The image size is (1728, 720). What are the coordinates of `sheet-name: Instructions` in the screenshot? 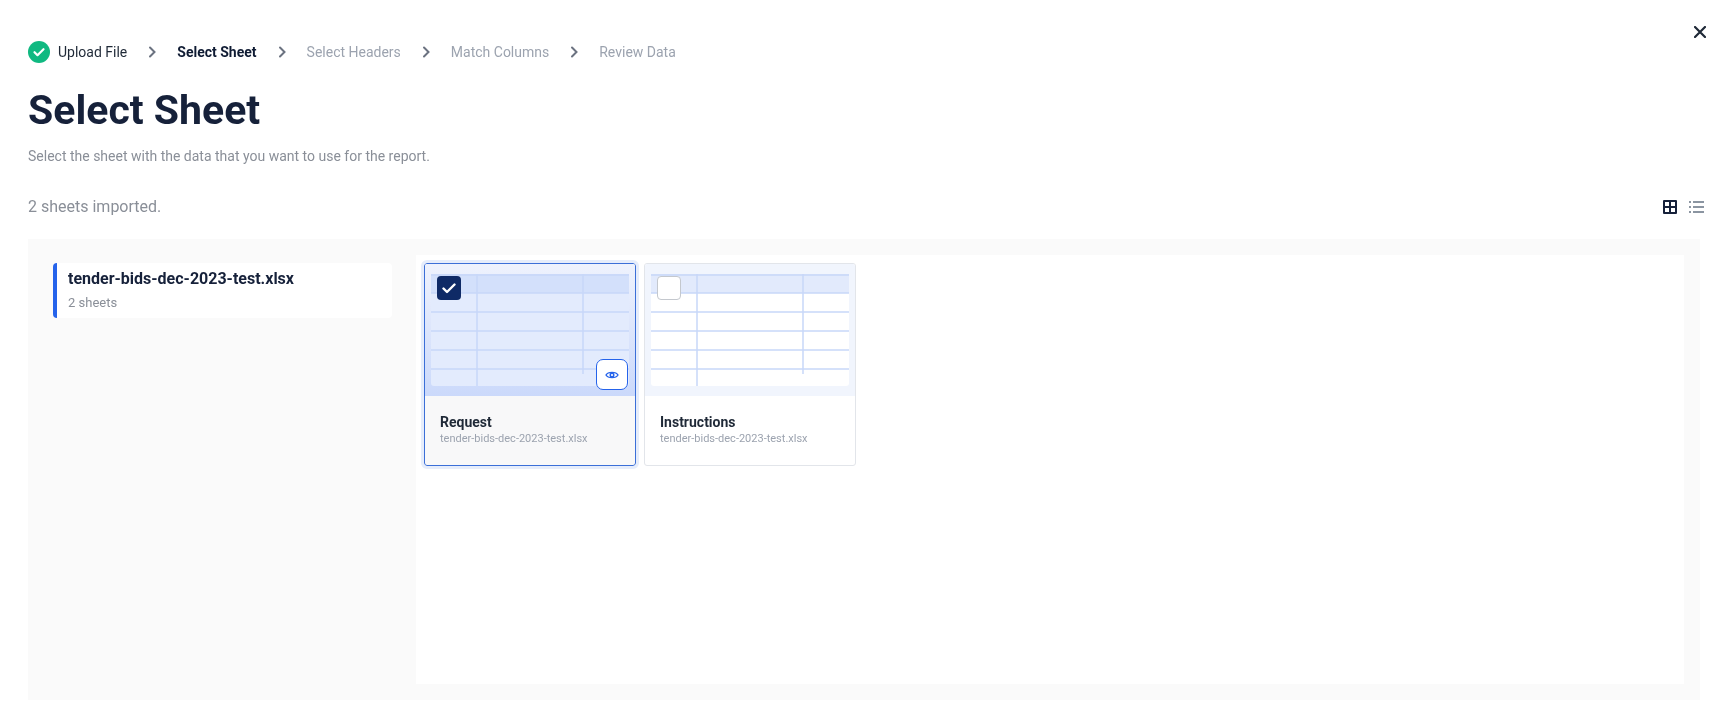 It's located at (698, 422).